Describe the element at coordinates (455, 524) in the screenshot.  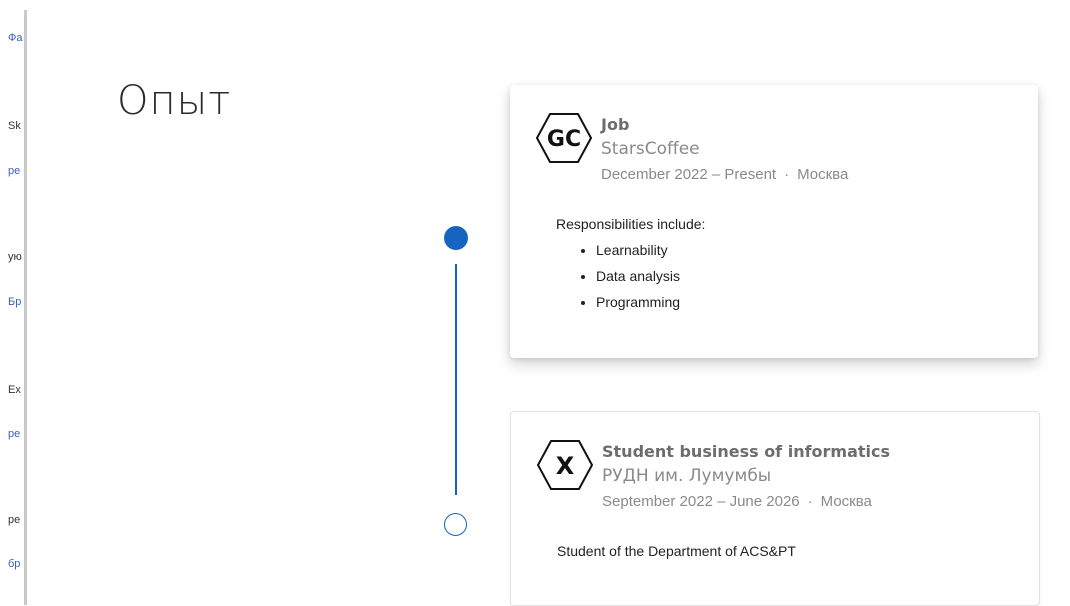
I see `timeline-dot-inactive` at that location.